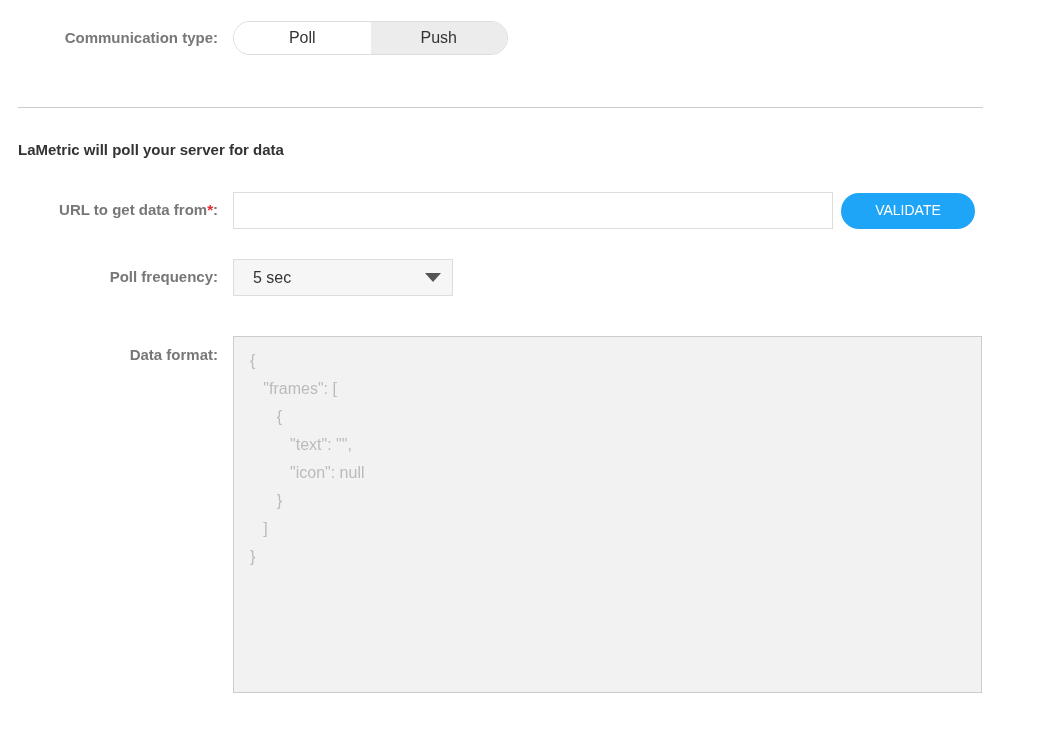  I want to click on field-label: Communication type:, so click(141, 37).